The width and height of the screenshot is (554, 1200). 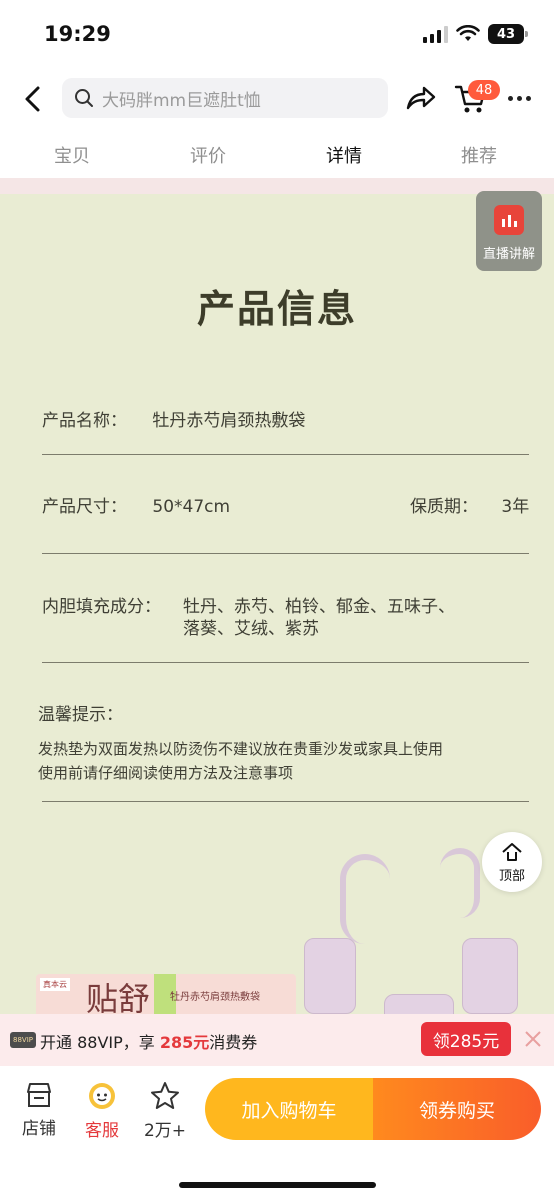 What do you see at coordinates (191, 507) in the screenshot?
I see `product-size-value: 50*47cm` at bounding box center [191, 507].